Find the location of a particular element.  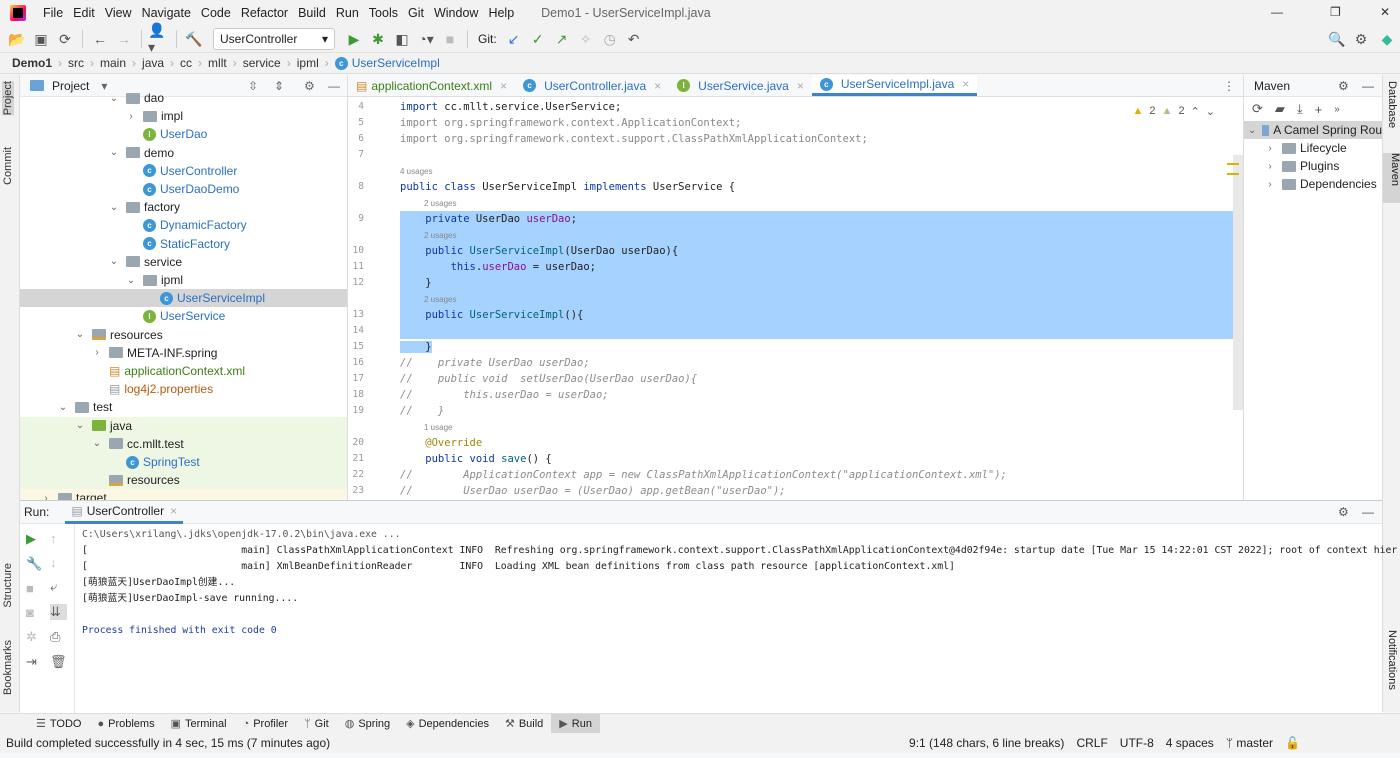

tree-item: › target is located at coordinates (183, 494).